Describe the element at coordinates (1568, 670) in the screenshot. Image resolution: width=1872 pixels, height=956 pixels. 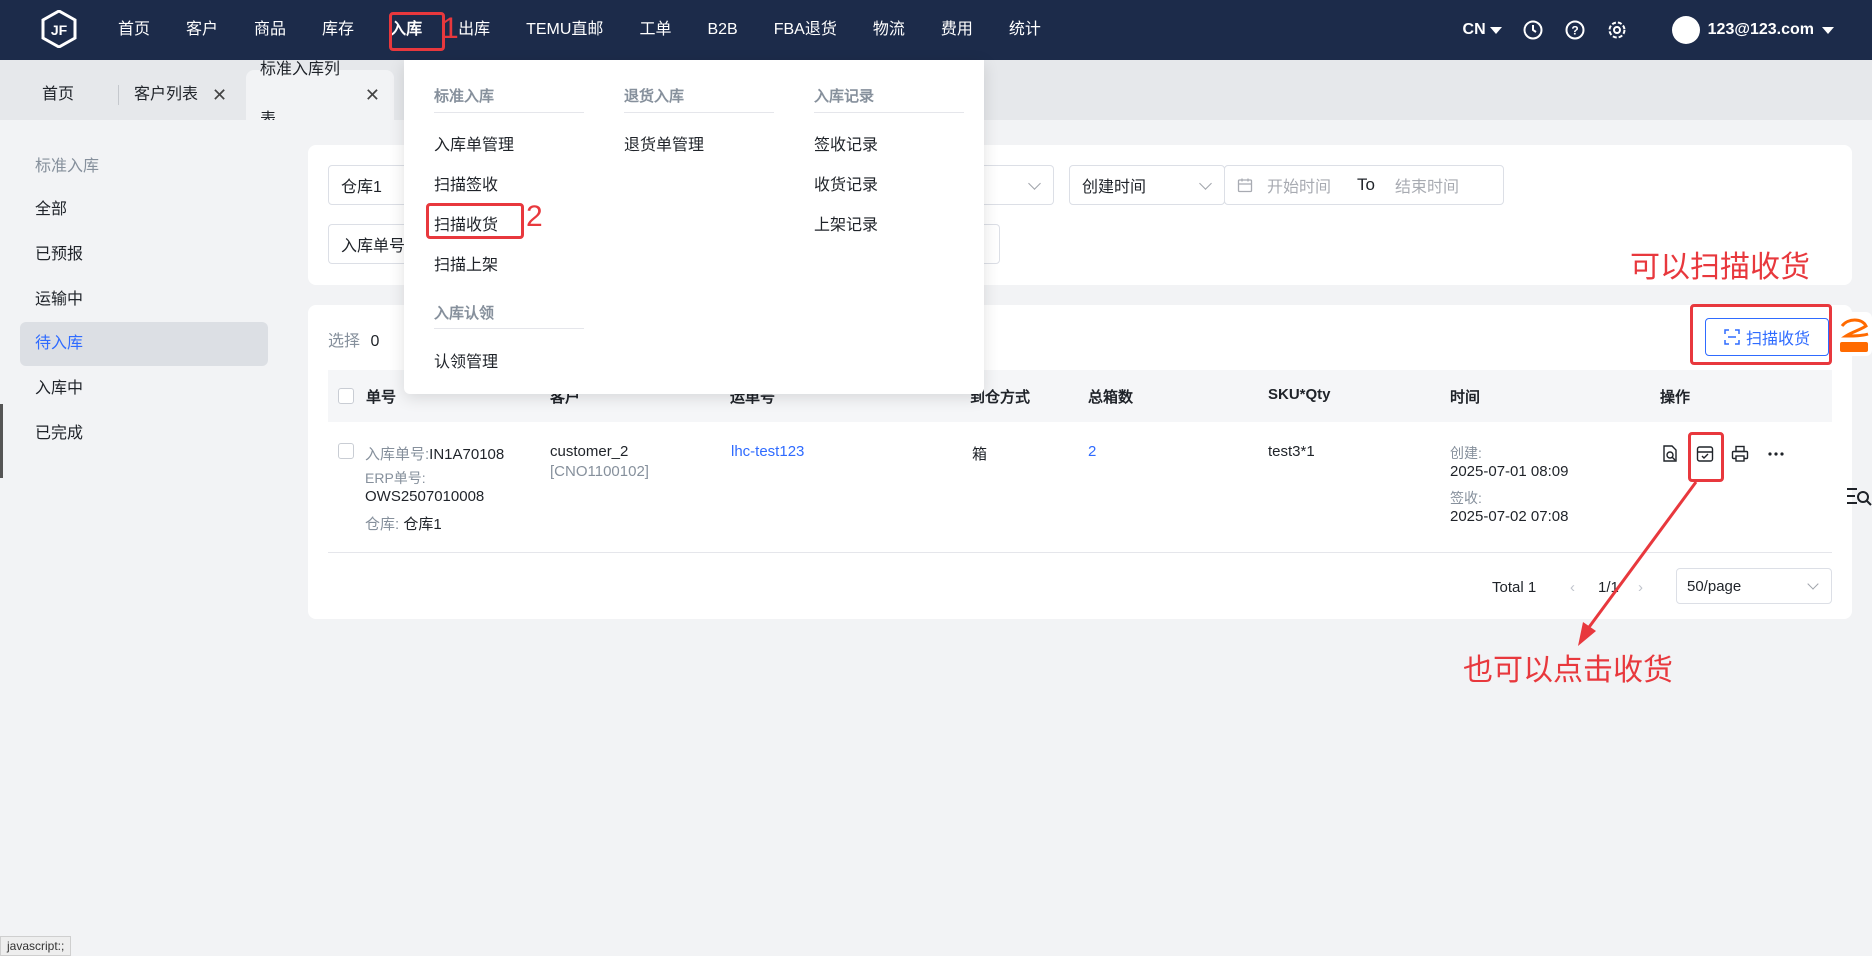
I see `annotation-note-click: 也可以点击收货` at that location.